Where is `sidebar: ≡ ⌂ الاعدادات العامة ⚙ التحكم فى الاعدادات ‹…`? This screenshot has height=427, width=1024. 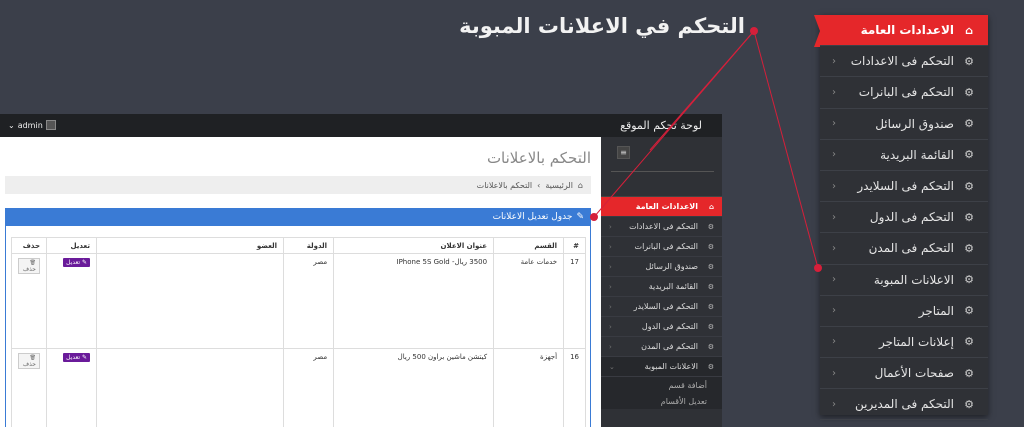
sidebar: ≡ ⌂ الاعدادات العامة ⚙ التحكم فى الاعدادات ‹… is located at coordinates (661, 282).